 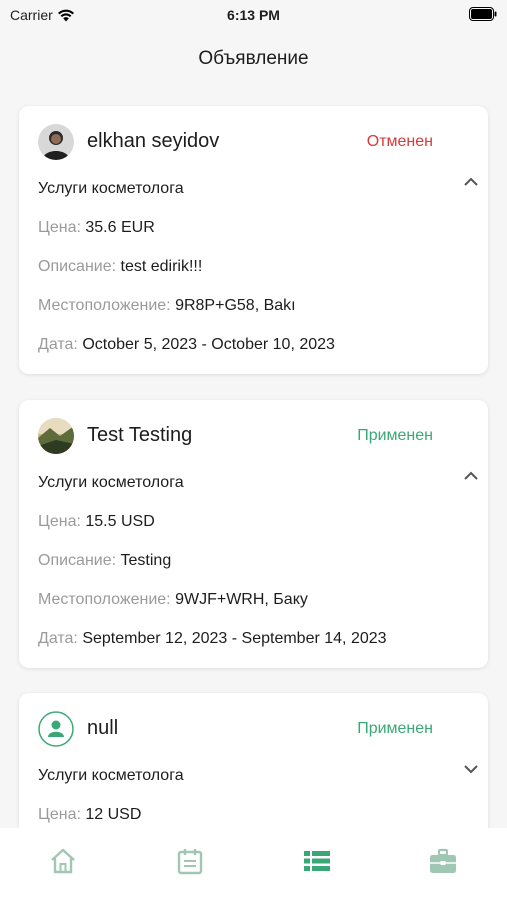 What do you see at coordinates (234, 638) in the screenshot?
I see `date-value: September 12, 2023 - September 14, 2023` at bounding box center [234, 638].